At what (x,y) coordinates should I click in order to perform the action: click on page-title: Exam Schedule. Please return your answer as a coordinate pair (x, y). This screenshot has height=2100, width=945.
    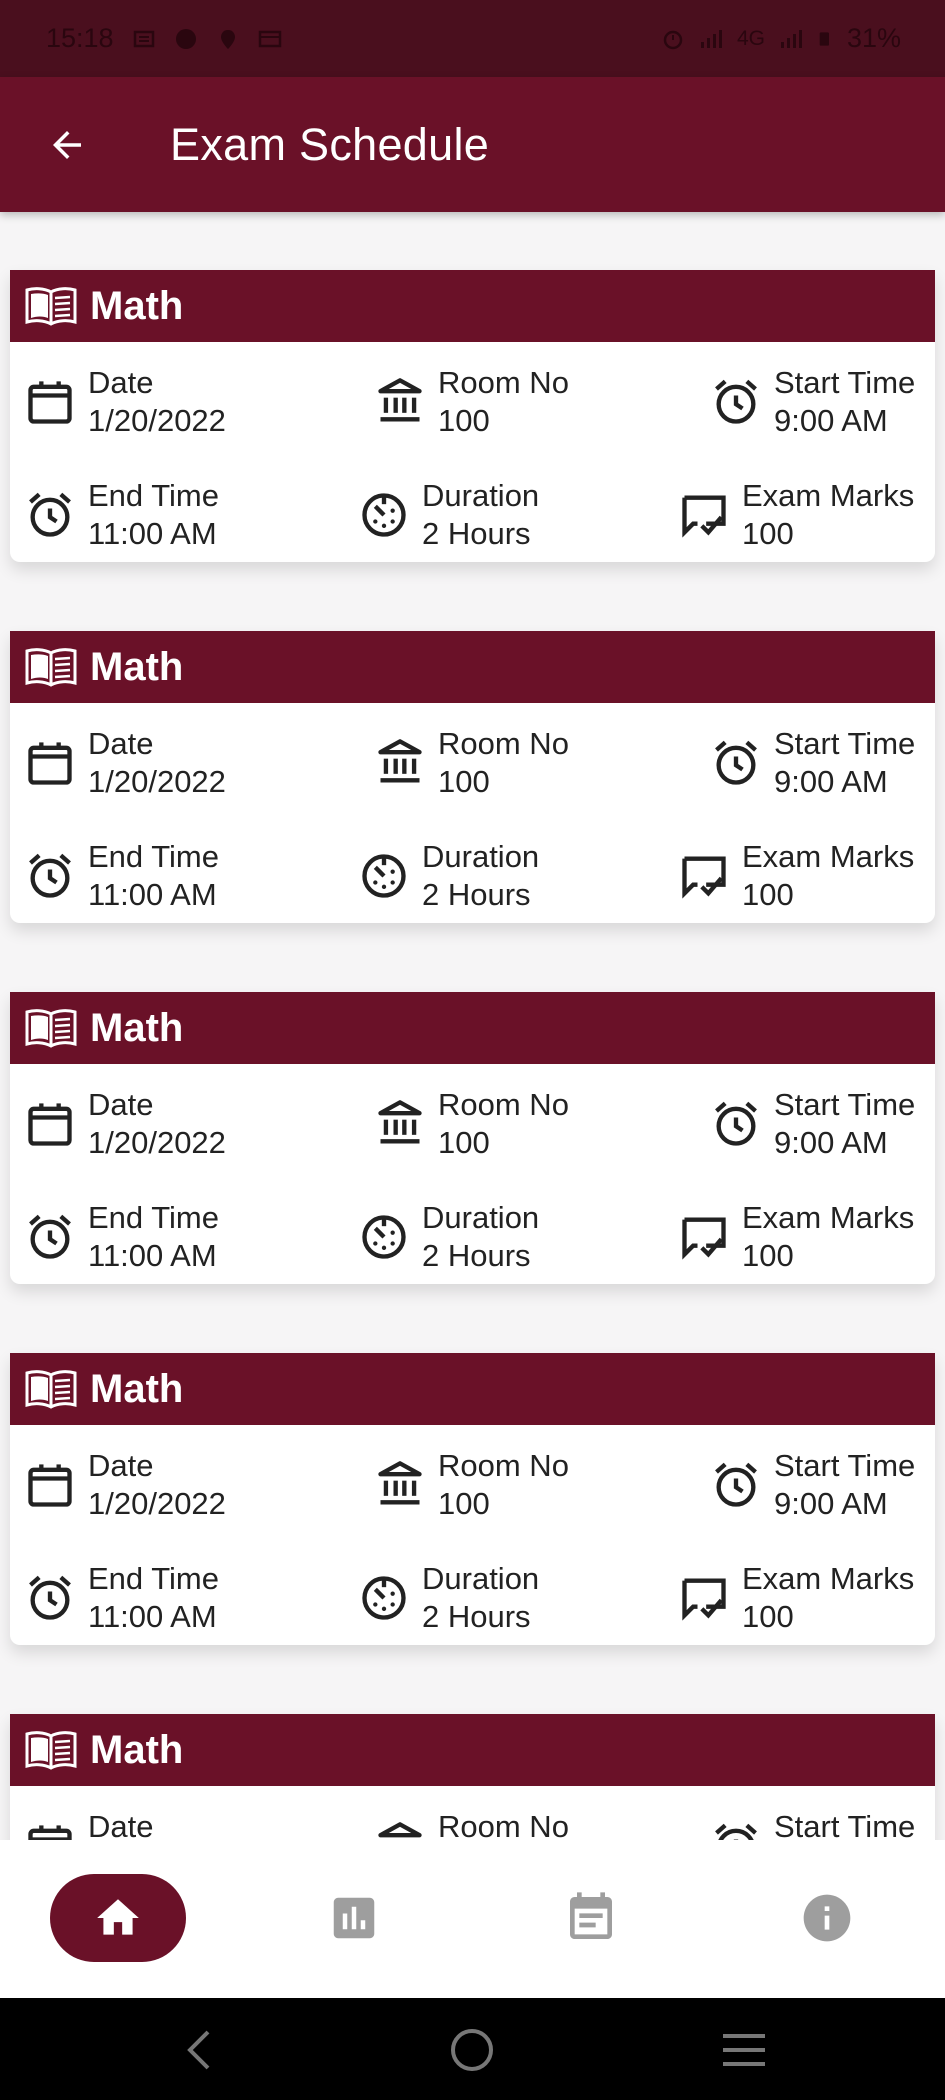
    Looking at the image, I should click on (330, 144).